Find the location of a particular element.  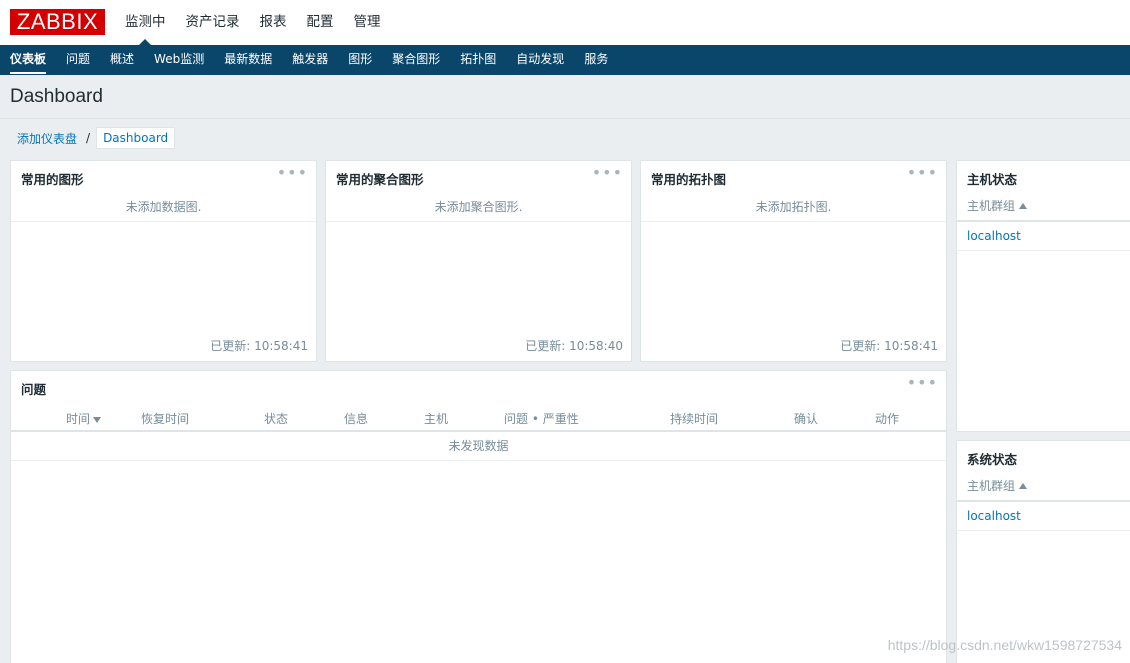

widget-title: 问题 is located at coordinates (34, 389).